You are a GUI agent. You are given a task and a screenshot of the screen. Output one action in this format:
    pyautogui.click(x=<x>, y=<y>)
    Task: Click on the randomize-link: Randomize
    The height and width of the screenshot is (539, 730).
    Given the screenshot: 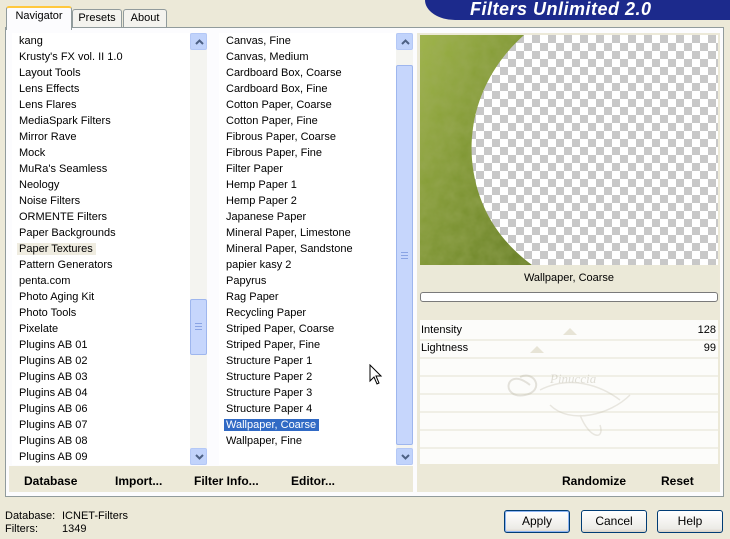 What is the action you would take?
    pyautogui.click(x=594, y=481)
    